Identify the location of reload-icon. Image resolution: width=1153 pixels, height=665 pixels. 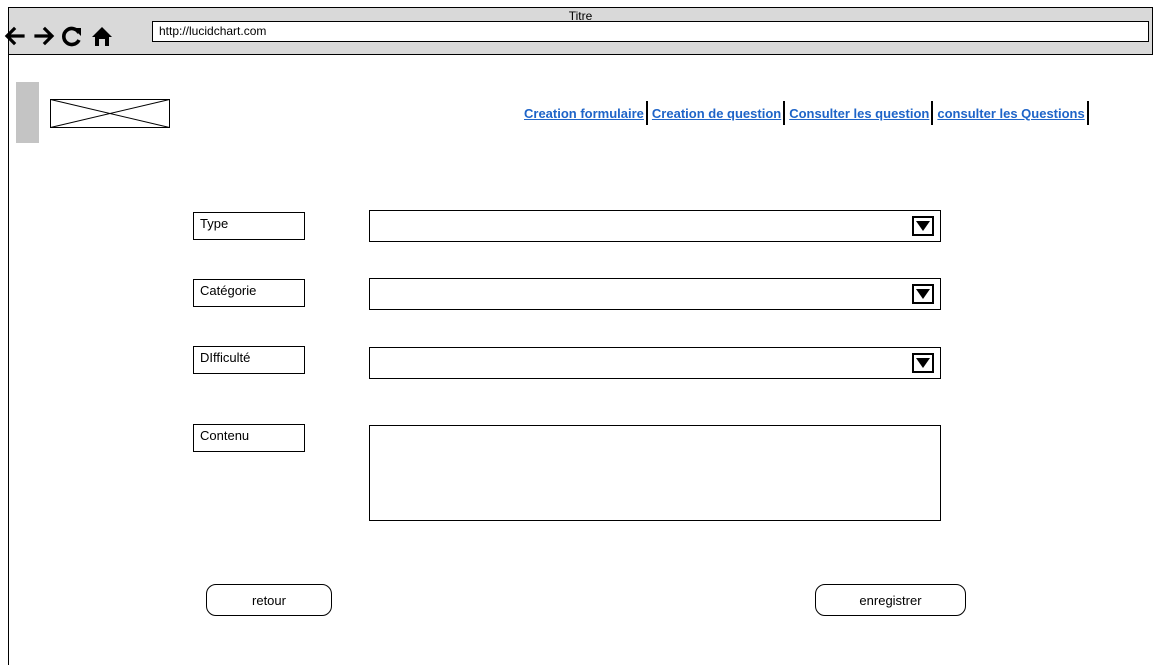
(72, 36).